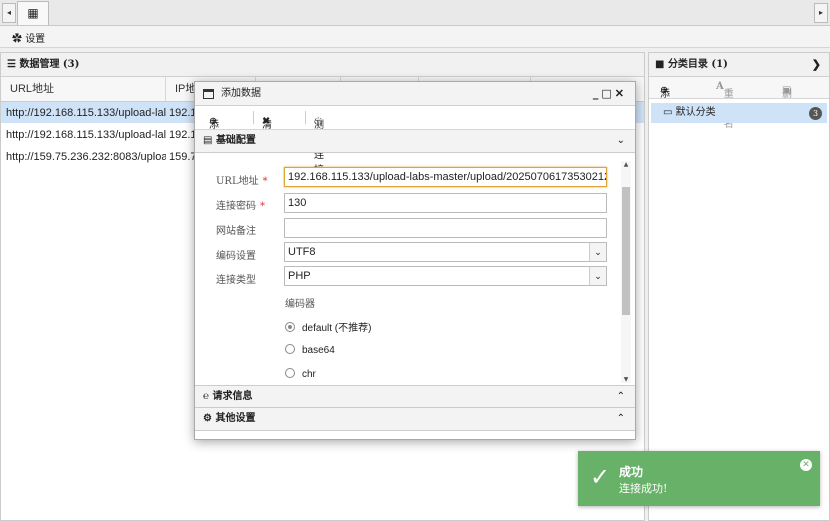 This screenshot has height=521, width=830. I want to click on encoder-option-chr: chr, so click(300, 374).